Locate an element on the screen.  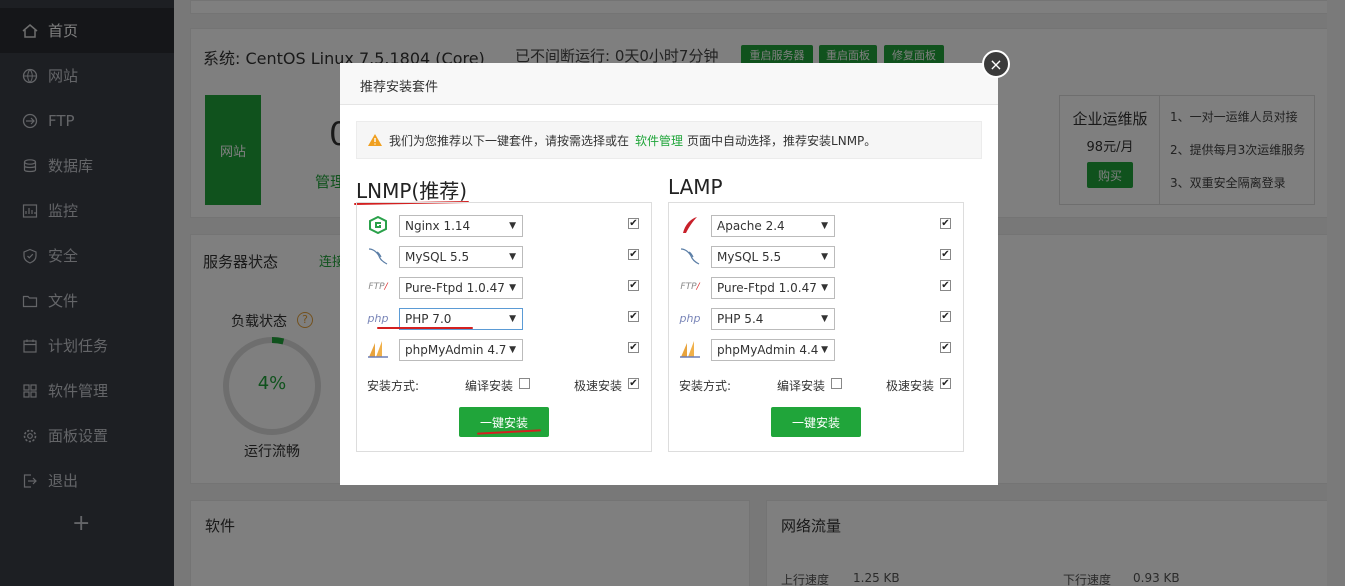
annotation-underline is located at coordinates (425, 328).